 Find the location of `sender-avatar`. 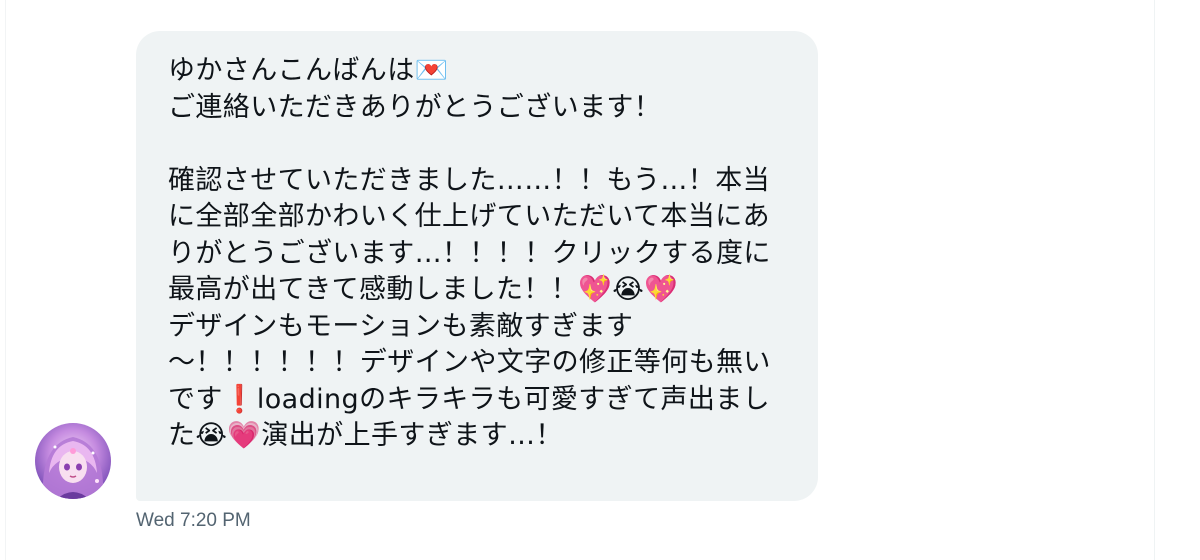

sender-avatar is located at coordinates (73, 461).